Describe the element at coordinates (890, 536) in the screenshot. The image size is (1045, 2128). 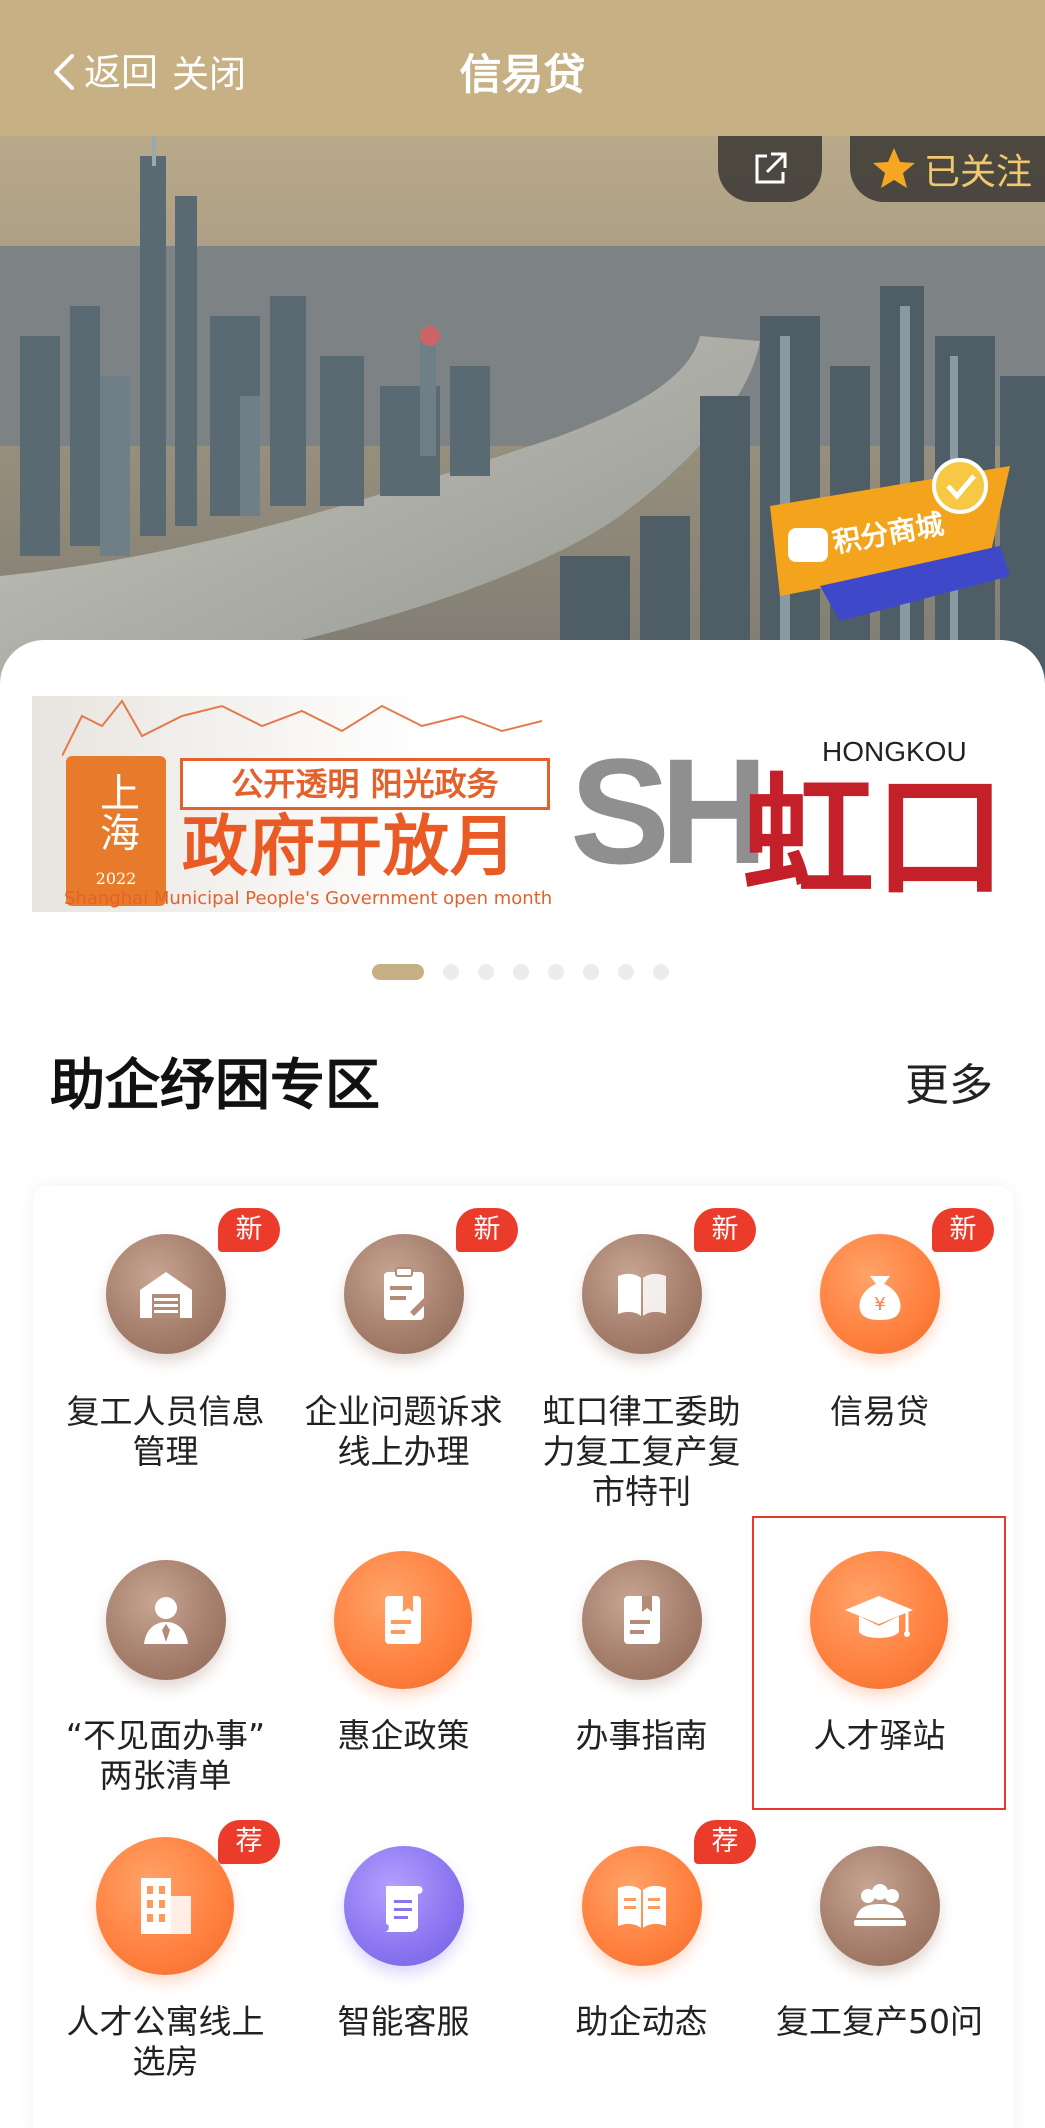
I see `points-mall-badge: 积分商城` at that location.